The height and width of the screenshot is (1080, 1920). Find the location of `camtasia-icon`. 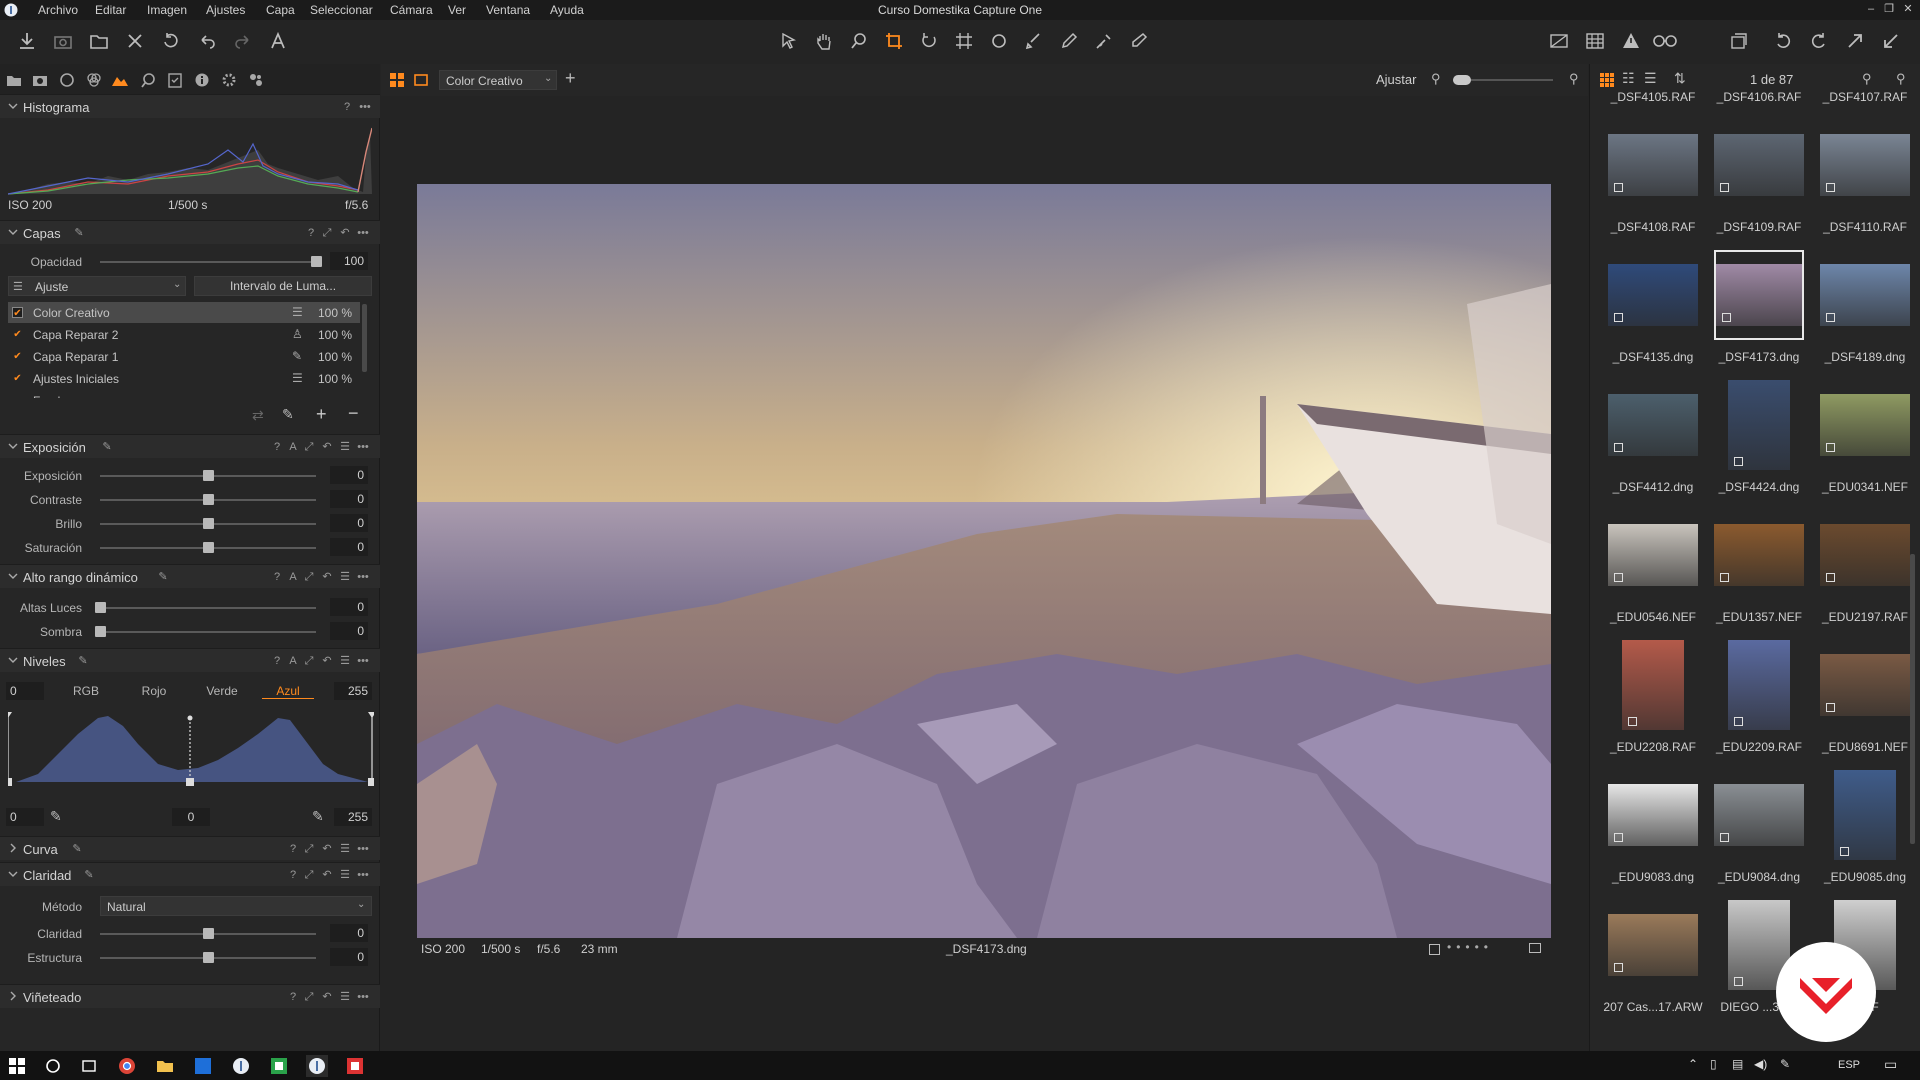

camtasia-icon is located at coordinates (279, 1066).